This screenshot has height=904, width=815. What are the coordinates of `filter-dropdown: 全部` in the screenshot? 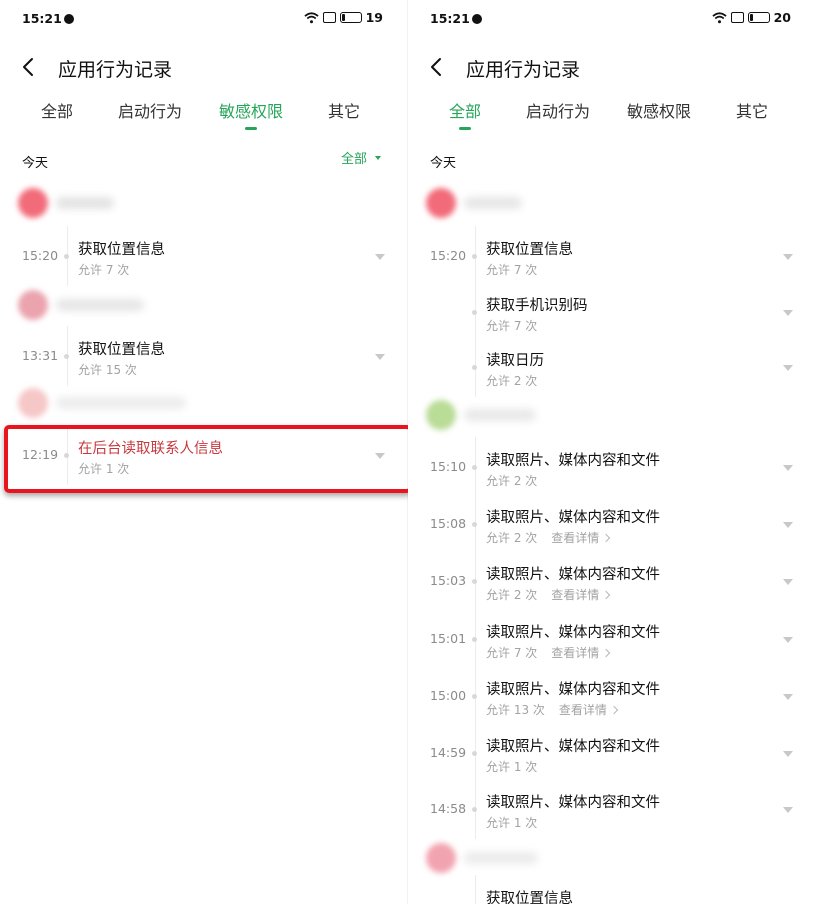 It's located at (361, 157).